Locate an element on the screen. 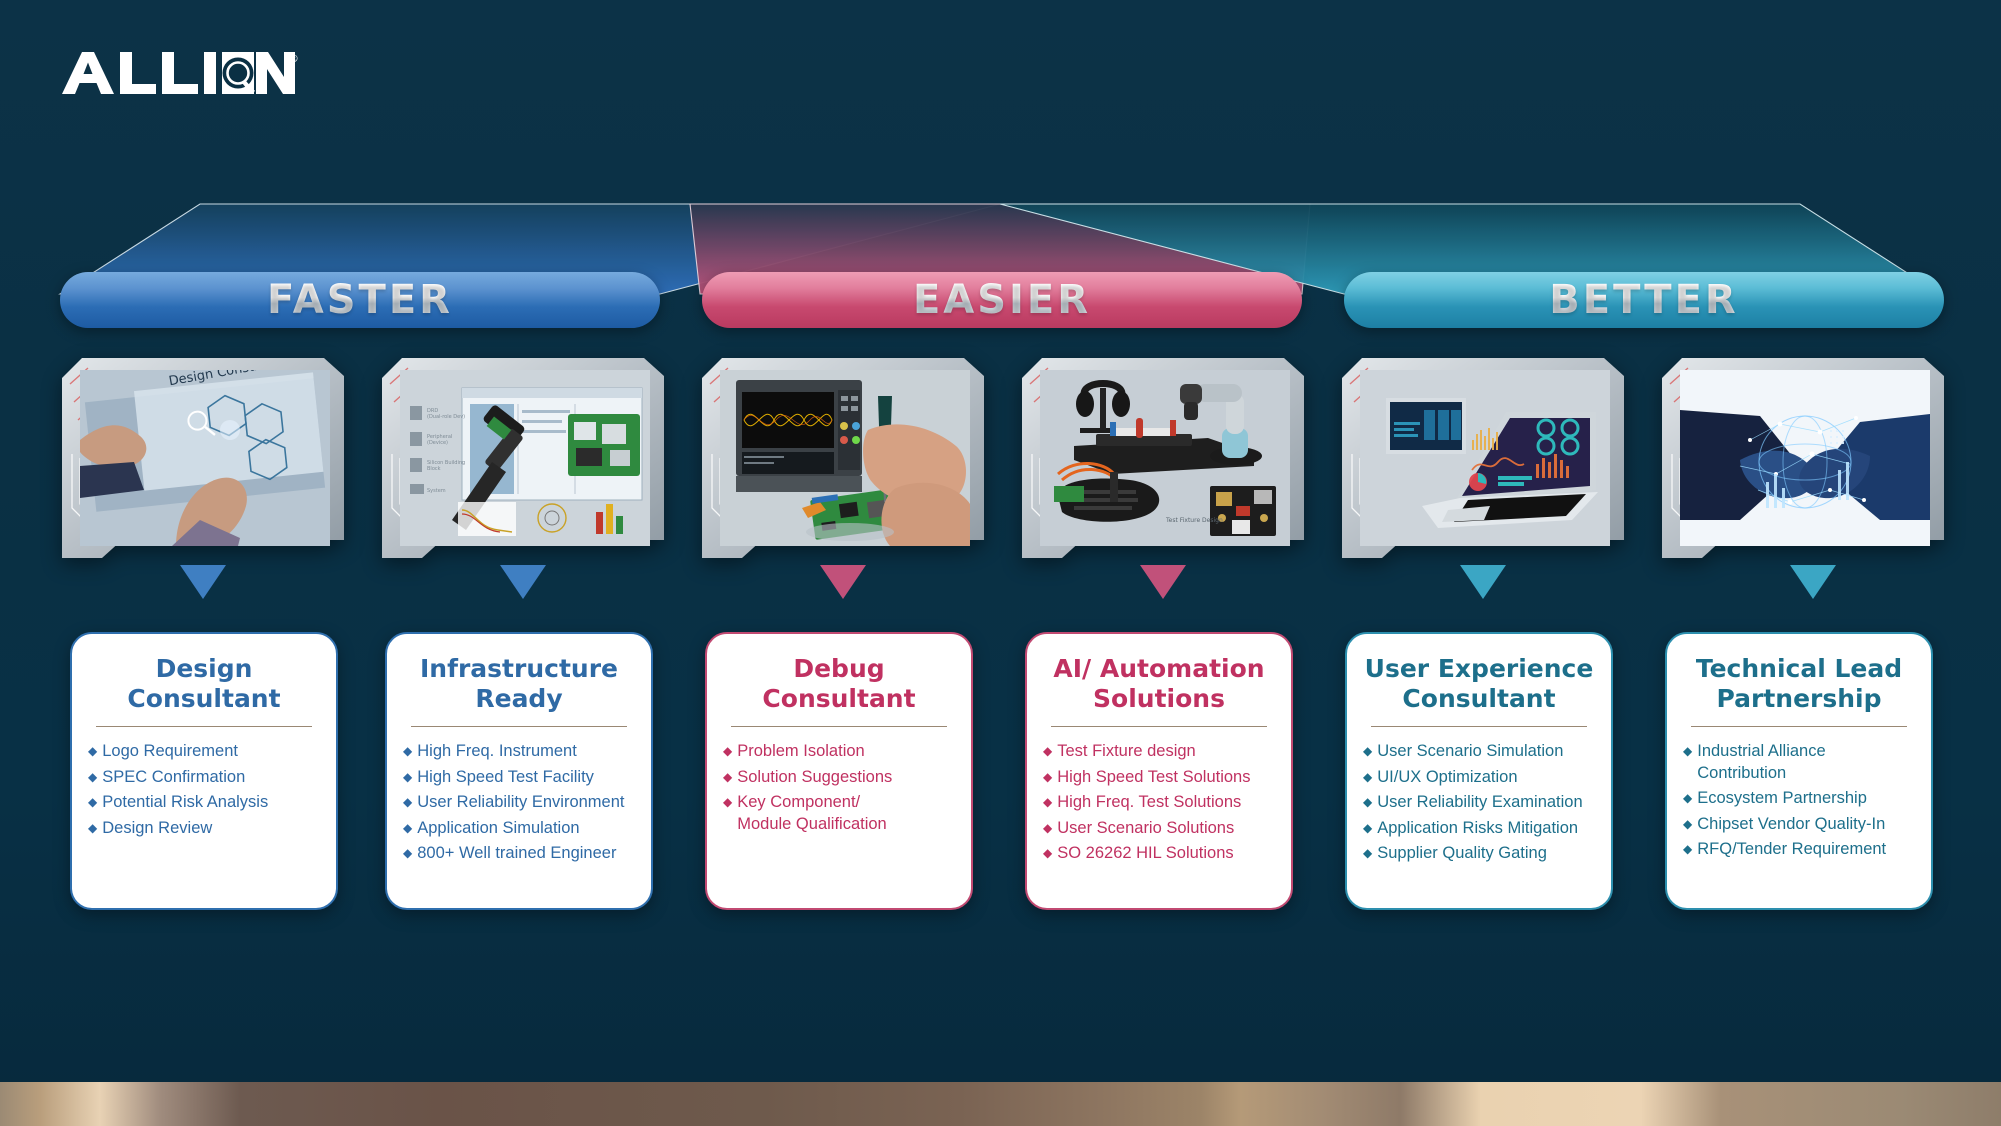 The image size is (2001, 1126). list-item: ◆ Key Component/Module Qualification is located at coordinates (839, 813).